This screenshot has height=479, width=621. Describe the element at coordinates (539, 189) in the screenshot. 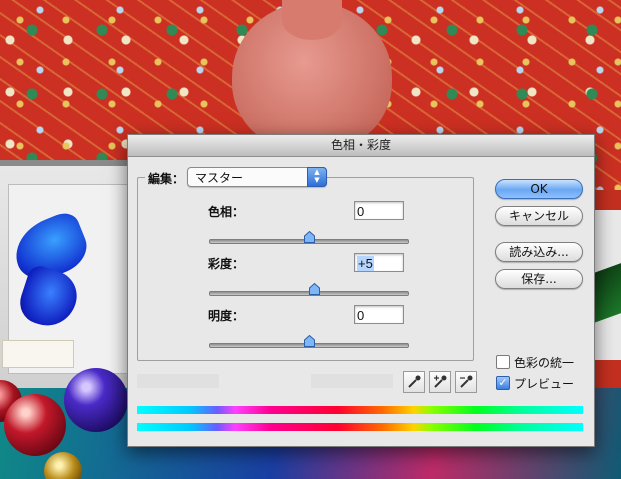

I see `ok-button: OK` at that location.